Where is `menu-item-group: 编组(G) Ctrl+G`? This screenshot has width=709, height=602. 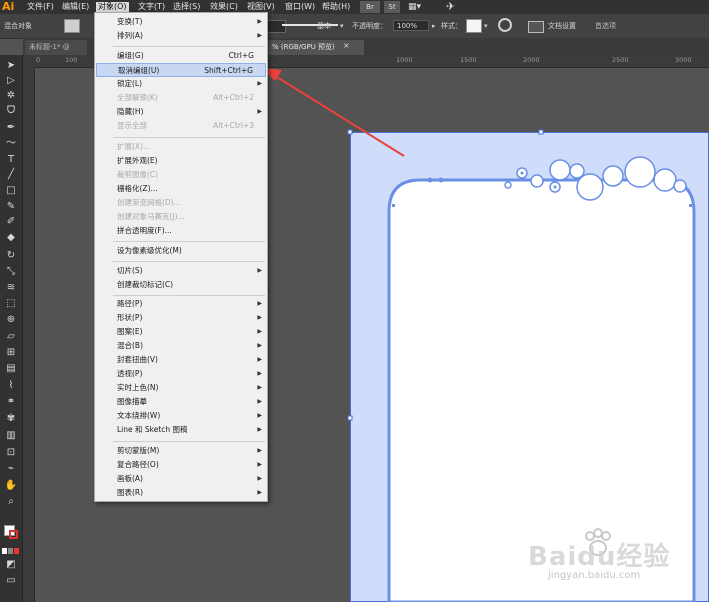
menu-item-group: 编组(G) Ctrl+G is located at coordinates (181, 56).